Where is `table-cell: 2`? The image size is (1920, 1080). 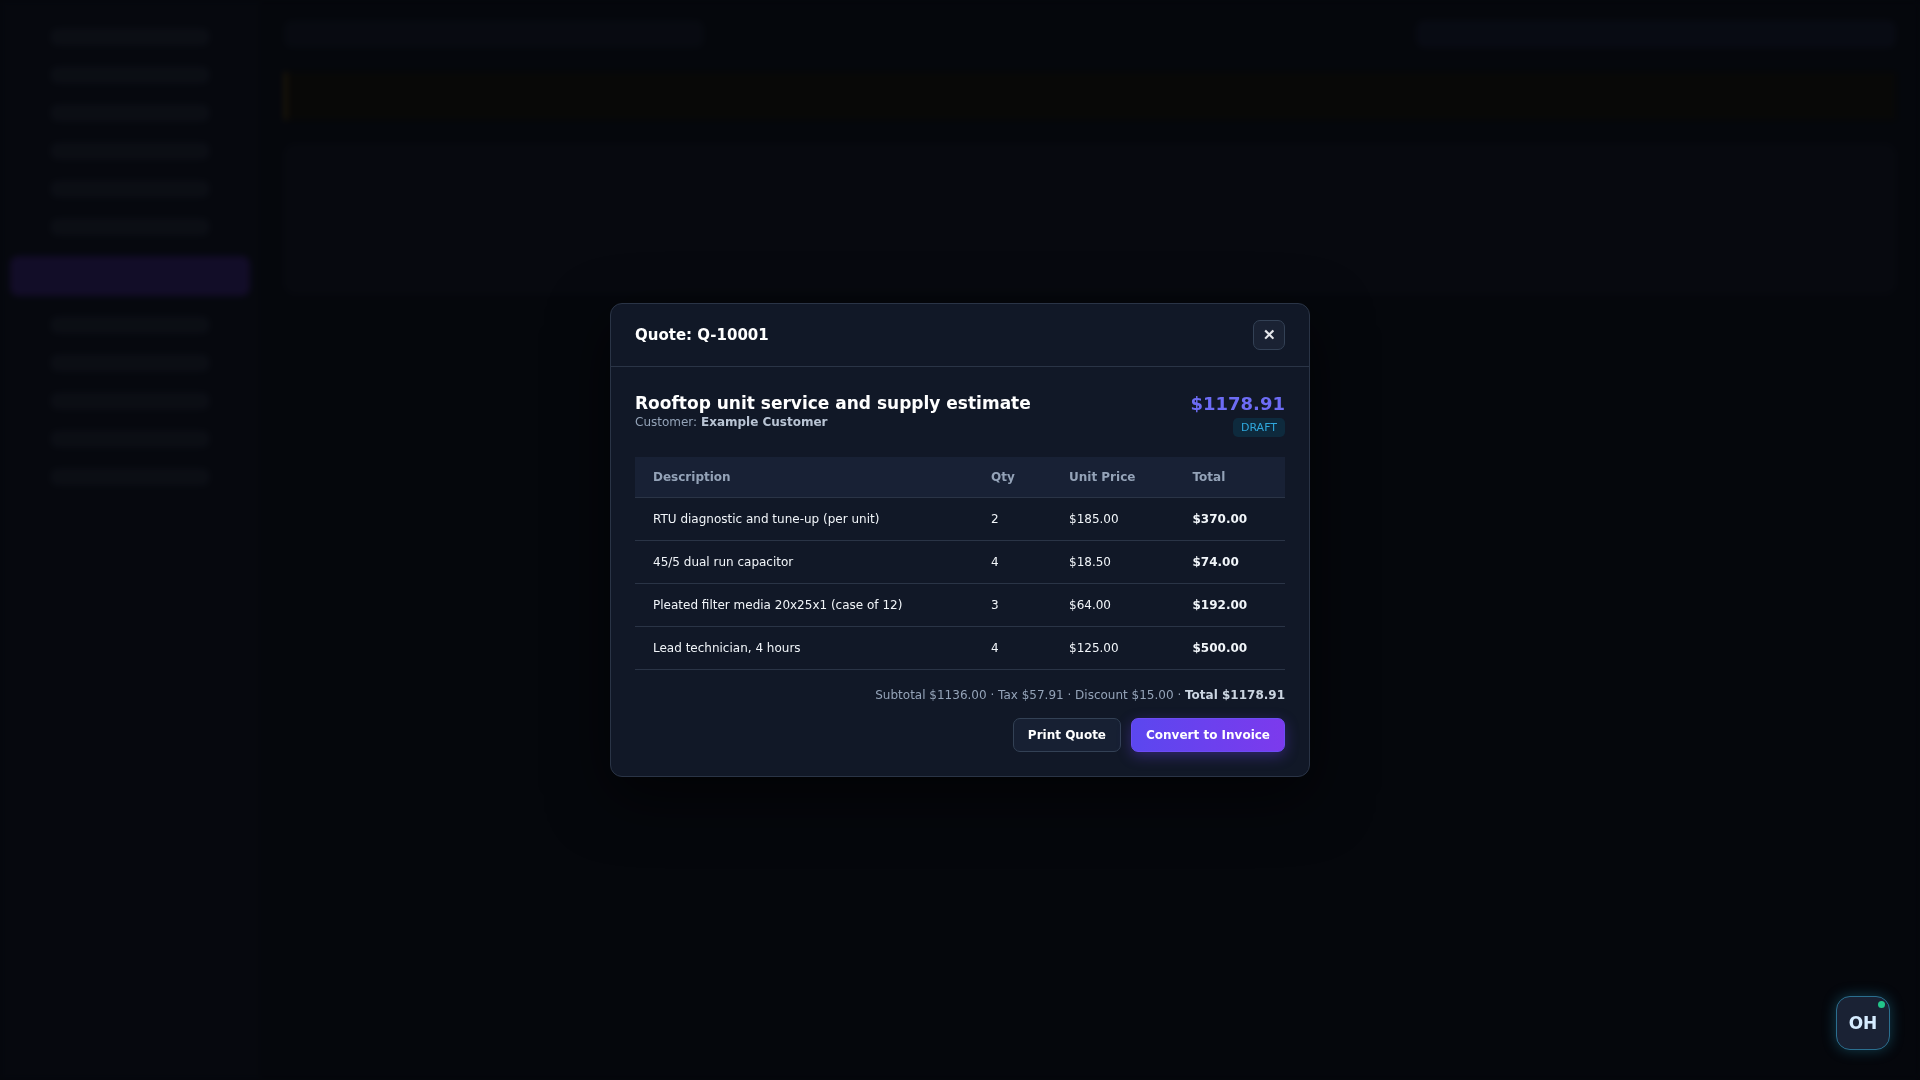
table-cell: 2 is located at coordinates (1012, 519).